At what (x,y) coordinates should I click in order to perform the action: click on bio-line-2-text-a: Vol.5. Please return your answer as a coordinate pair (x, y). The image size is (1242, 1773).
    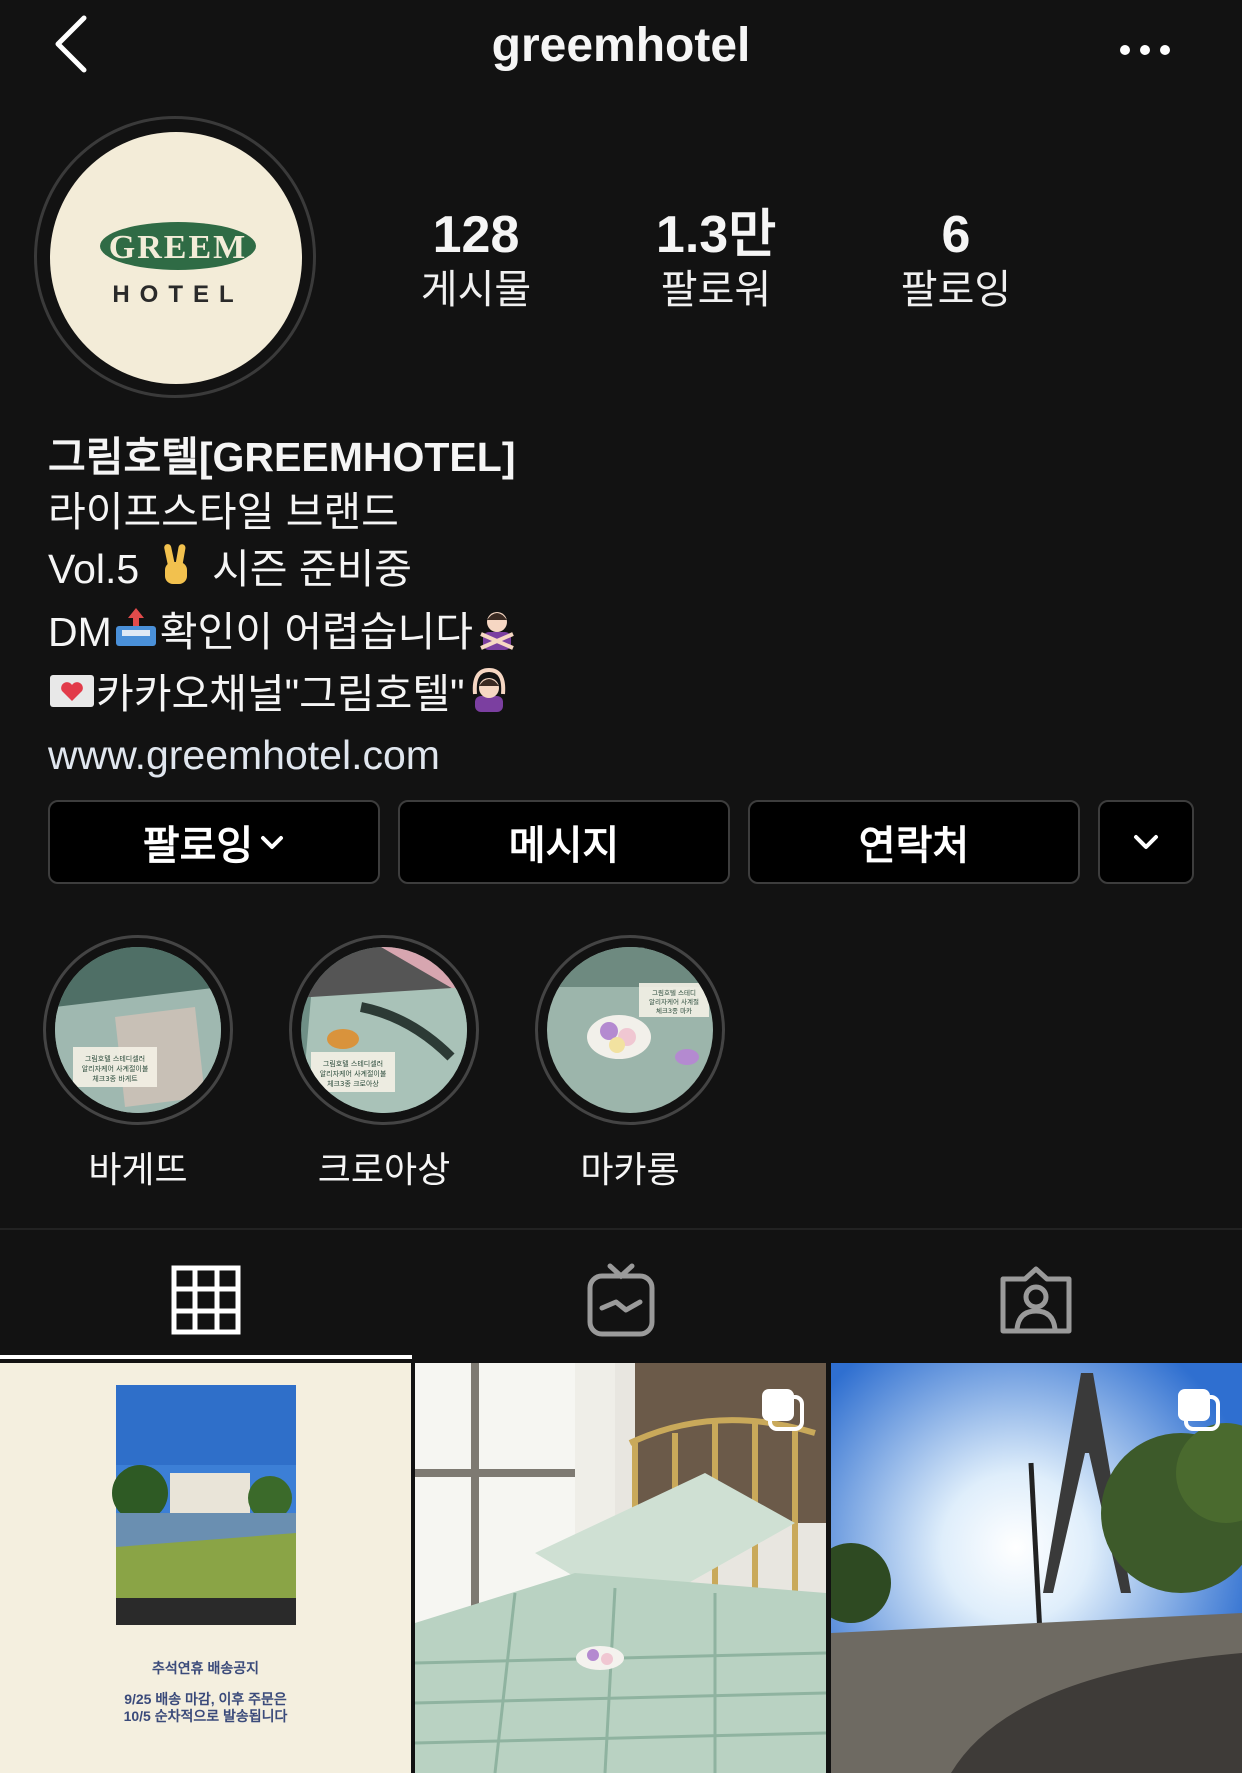
    Looking at the image, I should click on (94, 568).